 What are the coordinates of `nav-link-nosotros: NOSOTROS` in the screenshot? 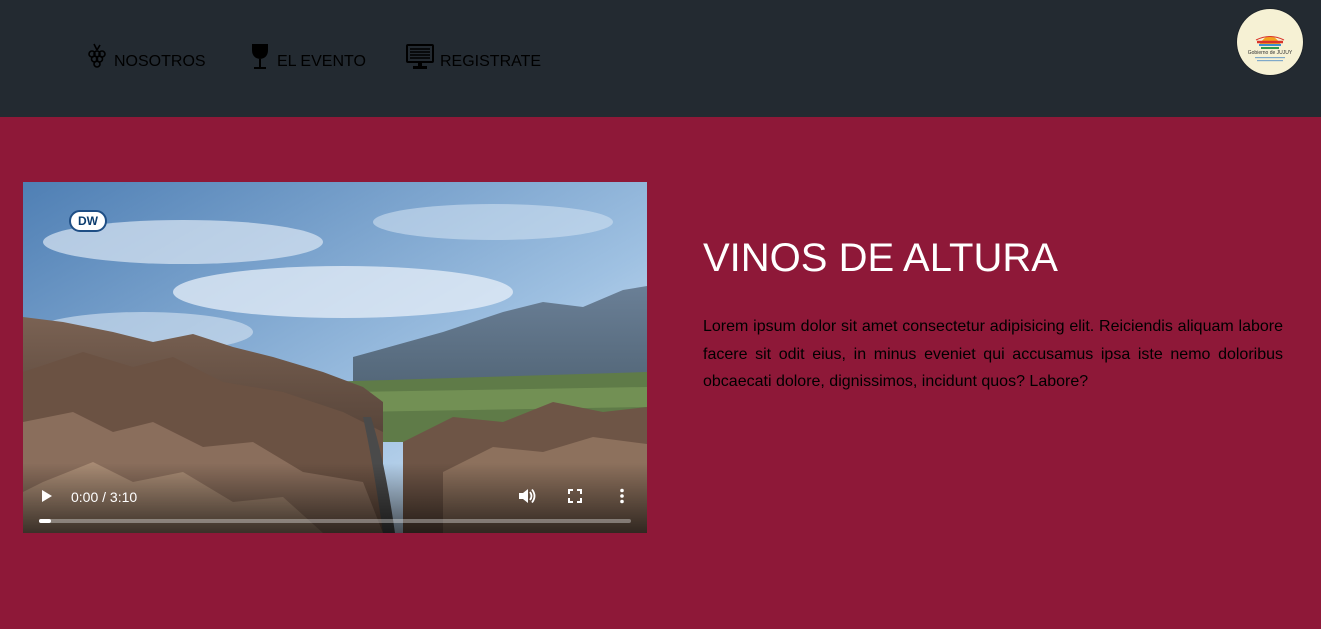 It's located at (146, 57).